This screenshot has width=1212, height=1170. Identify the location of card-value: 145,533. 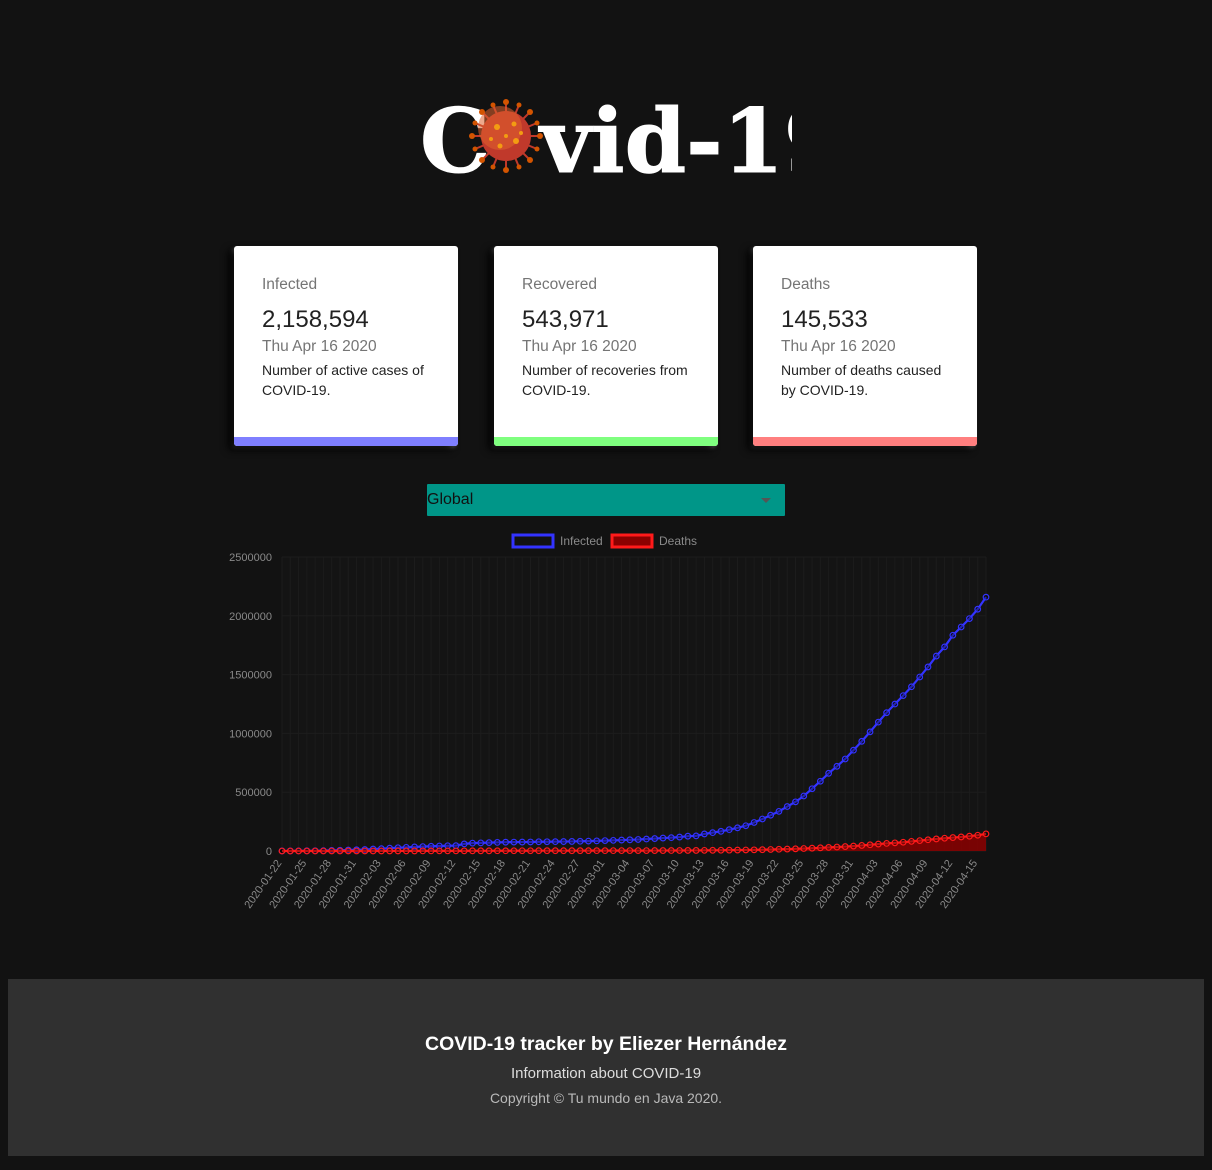
(824, 319).